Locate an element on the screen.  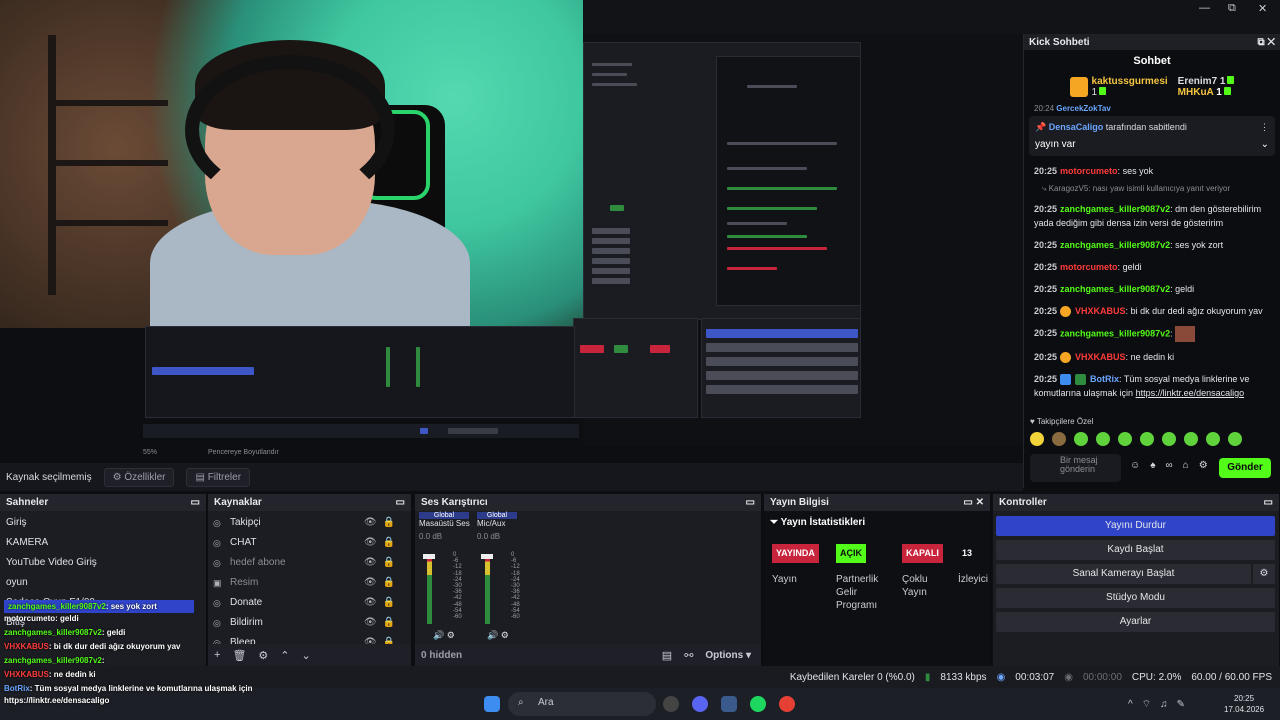
scene-item: oyun is located at coordinates (103, 583).